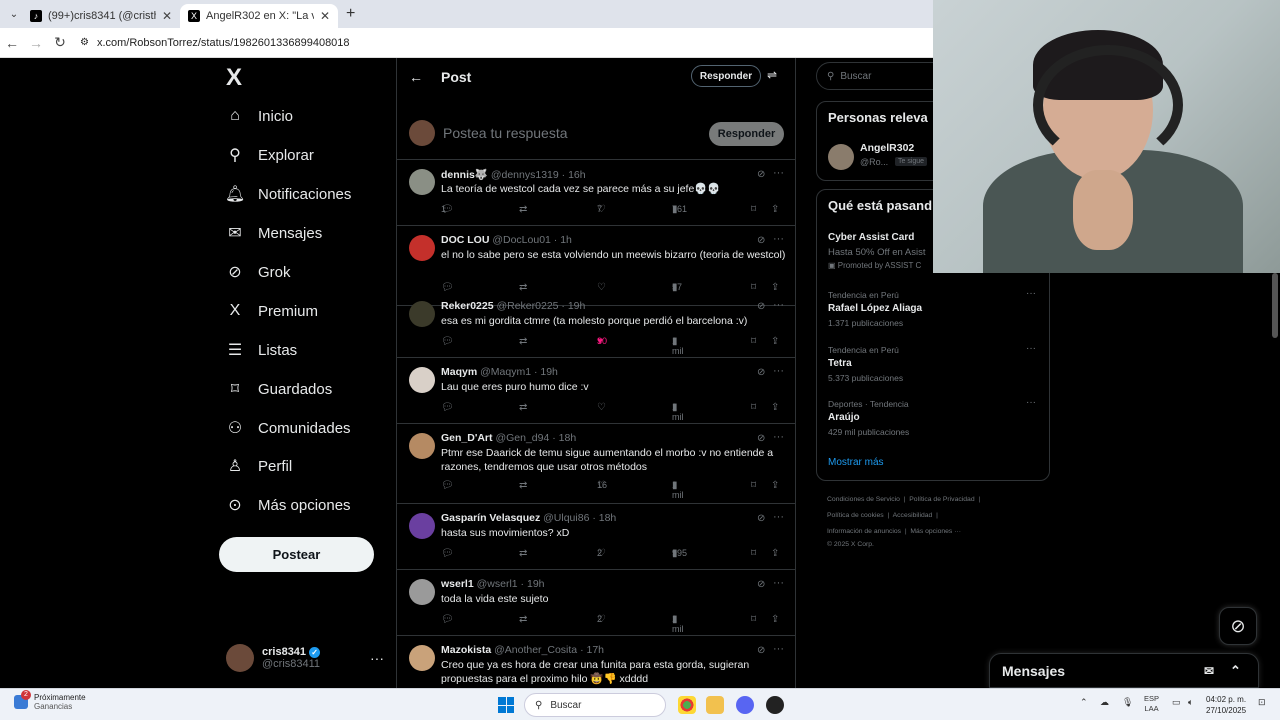  I want to click on tweet-author-name: Gasparín Velasquez, so click(490, 518).